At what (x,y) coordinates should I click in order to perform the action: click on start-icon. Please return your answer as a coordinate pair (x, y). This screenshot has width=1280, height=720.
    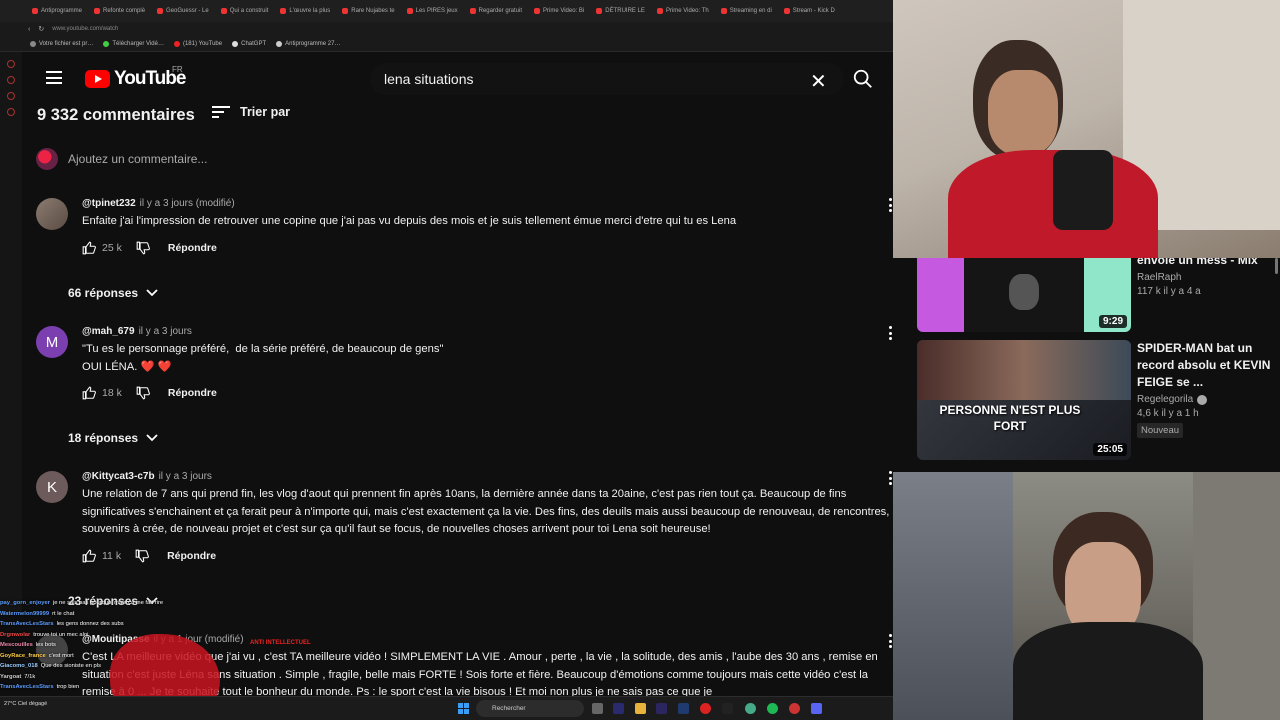
    Looking at the image, I should click on (463, 708).